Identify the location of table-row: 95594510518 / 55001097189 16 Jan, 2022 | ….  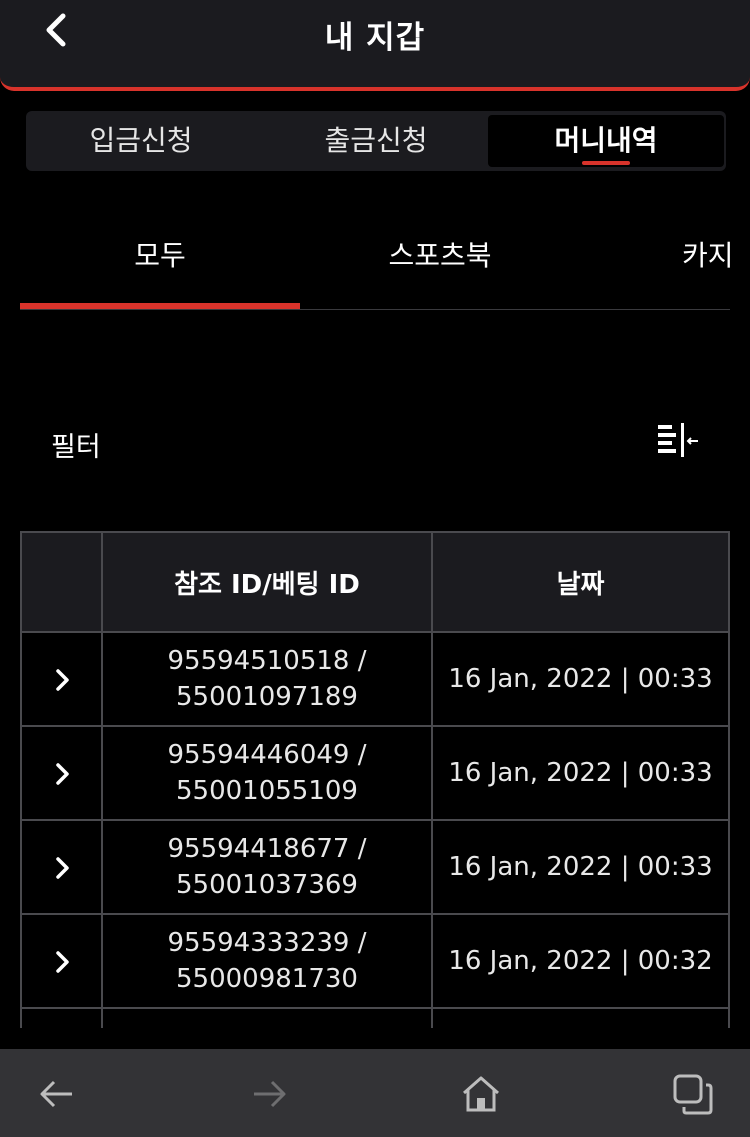
(375, 679).